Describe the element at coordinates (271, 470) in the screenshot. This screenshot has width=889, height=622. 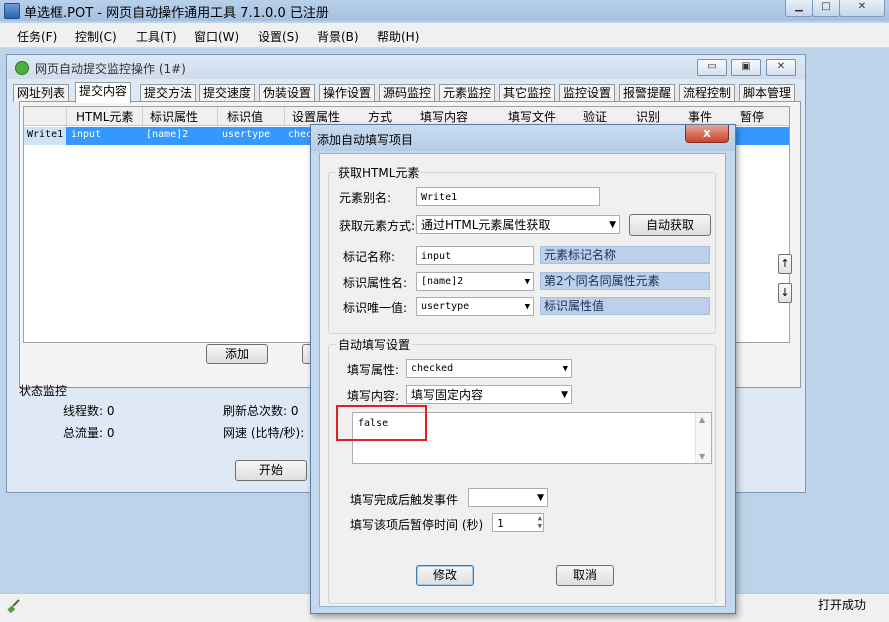
I see `start-button: 开始` at that location.